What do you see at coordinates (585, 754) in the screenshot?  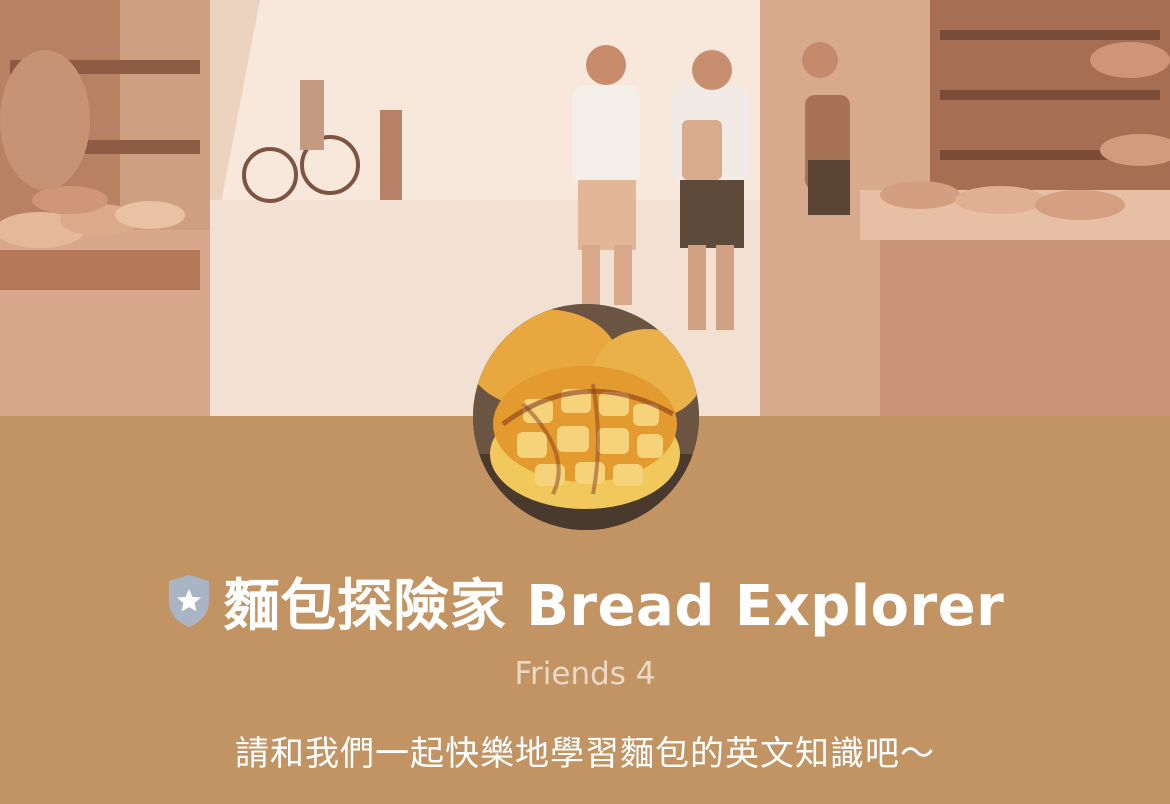 I see `status-message: 請和我們一起快樂地學習麵包的英文知識吧～` at bounding box center [585, 754].